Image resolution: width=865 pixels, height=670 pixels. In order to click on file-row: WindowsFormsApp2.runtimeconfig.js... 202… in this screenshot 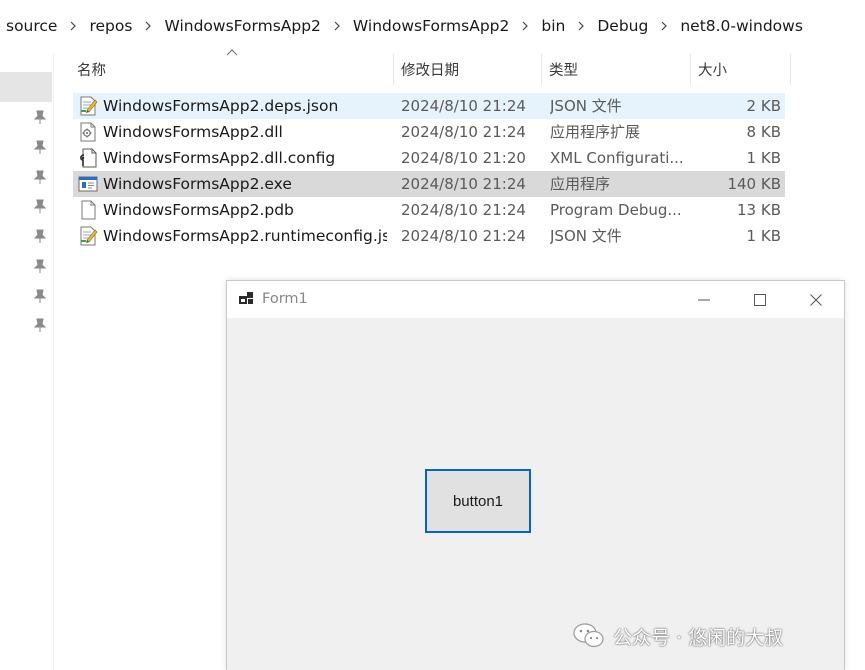, I will do `click(429, 236)`.